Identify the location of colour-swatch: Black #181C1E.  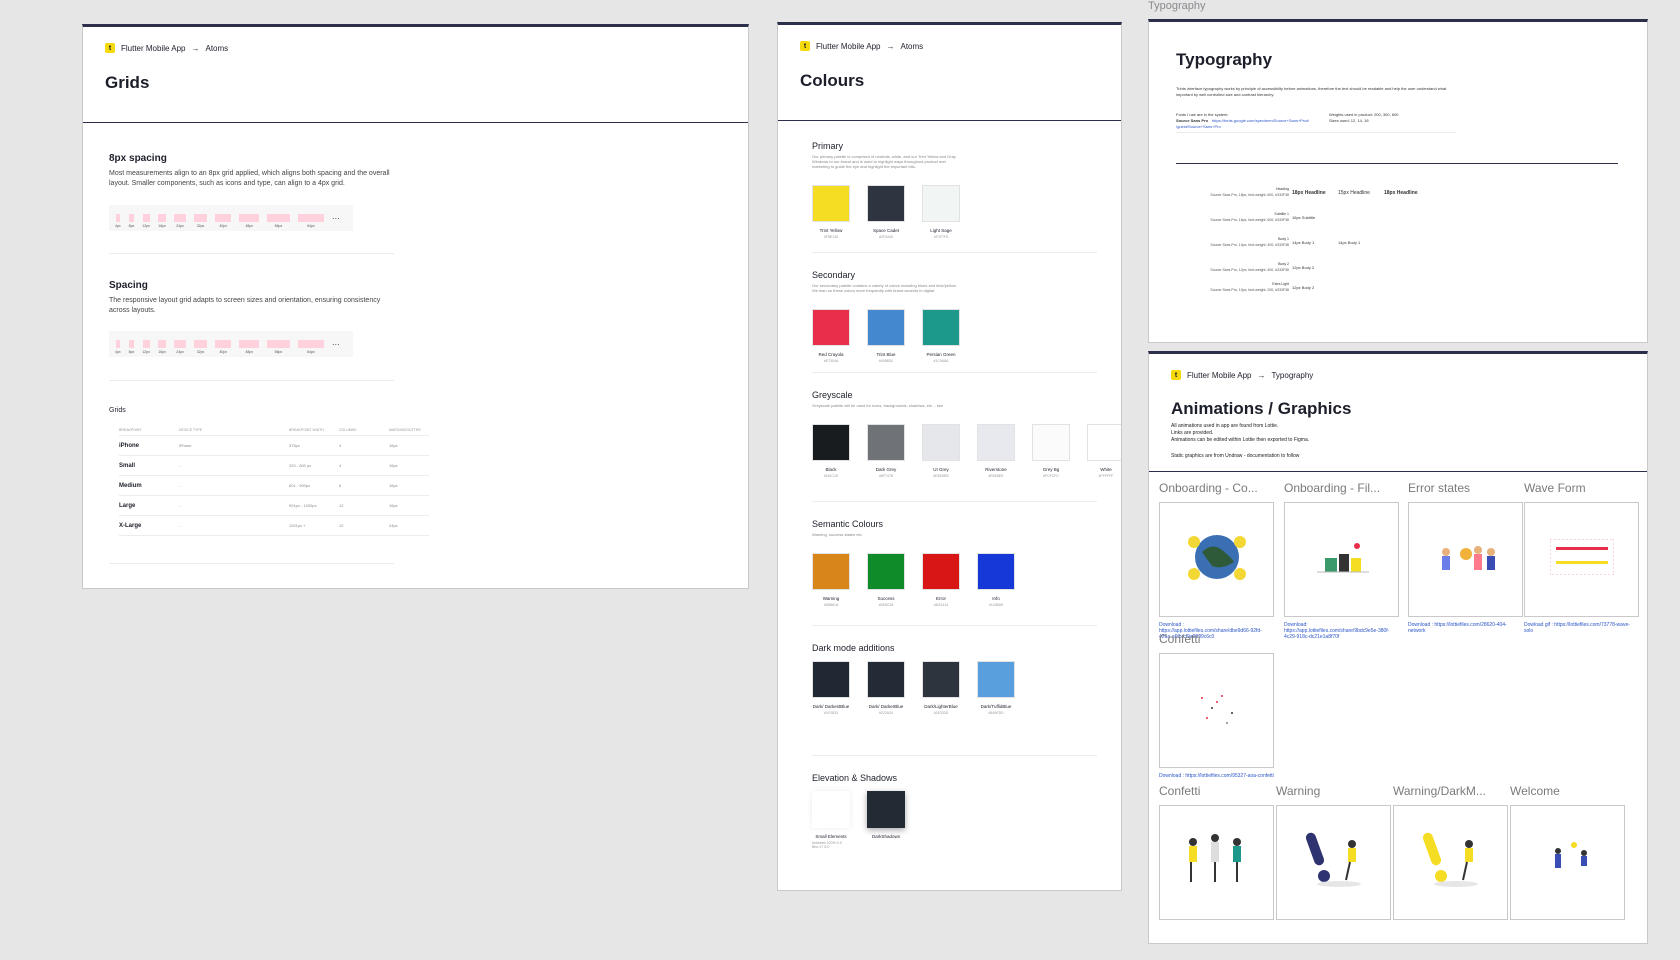
(831, 451).